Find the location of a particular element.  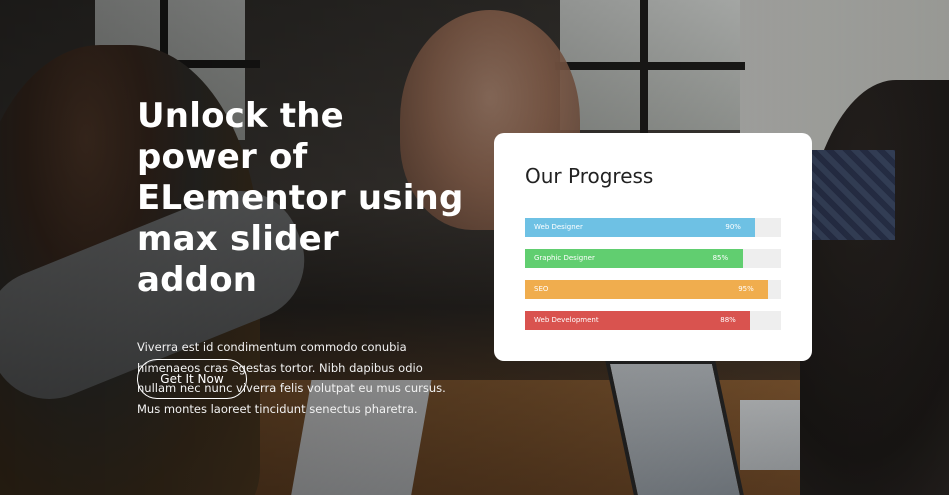

progress-bar-label: Graphic Designer is located at coordinates (564, 258).